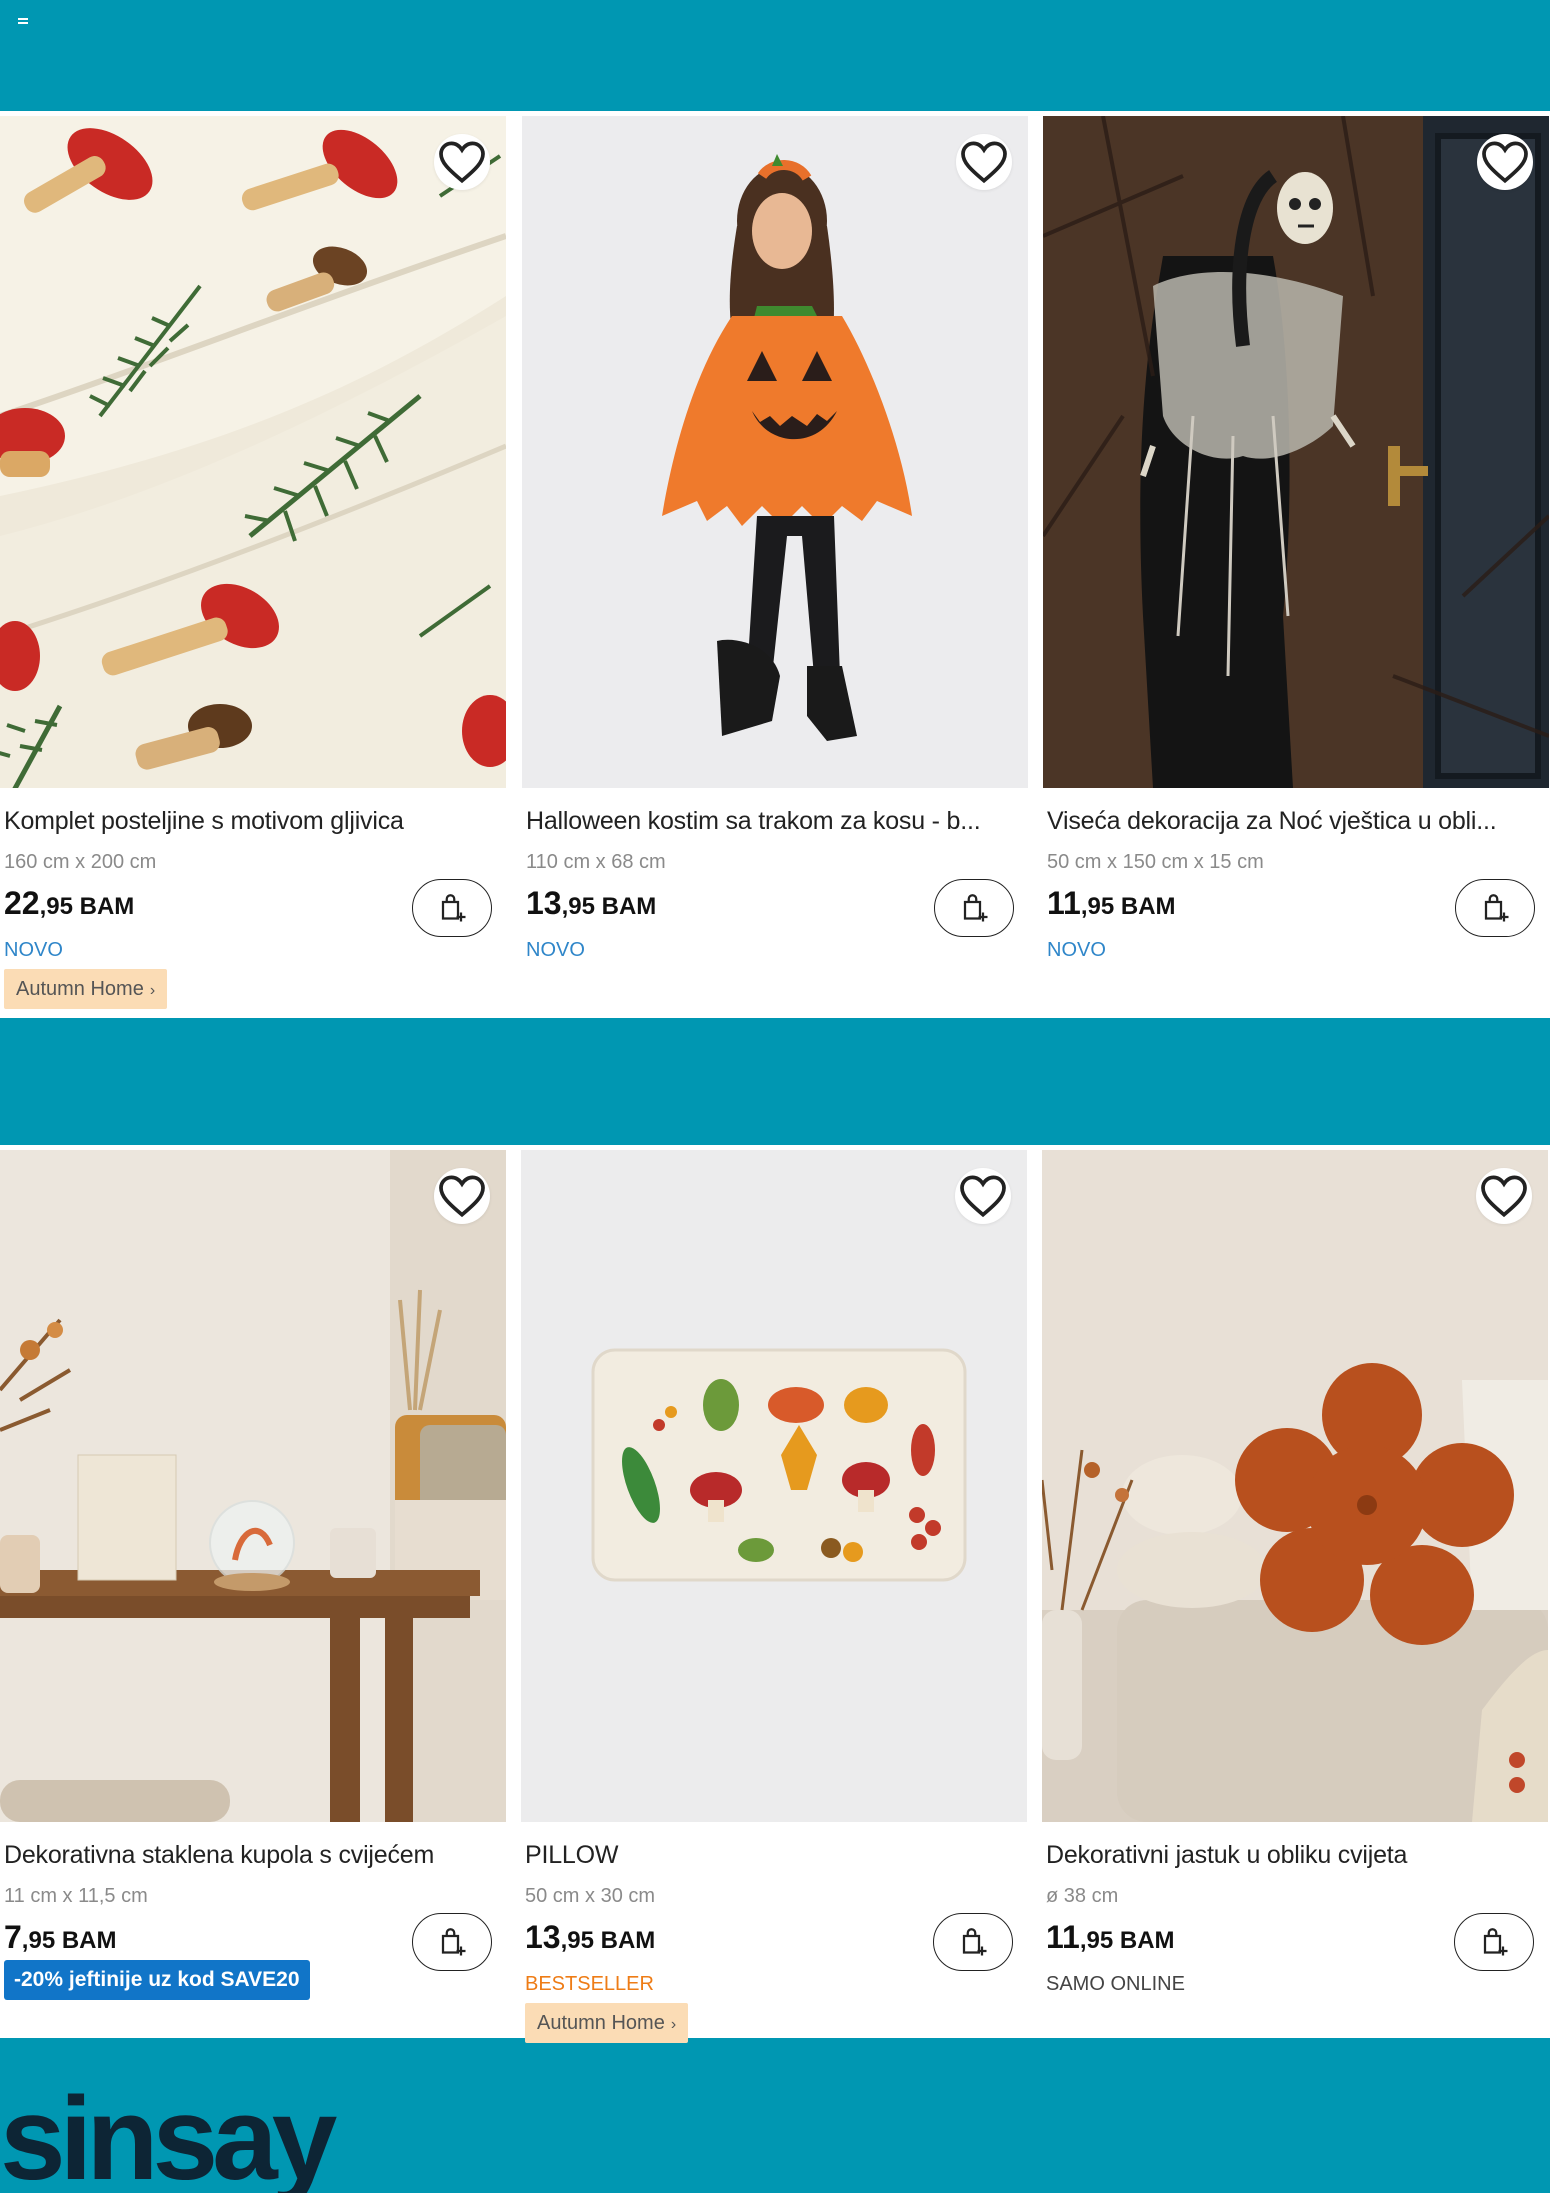  Describe the element at coordinates (23, 22) in the screenshot. I see `hamburger-icon` at that location.